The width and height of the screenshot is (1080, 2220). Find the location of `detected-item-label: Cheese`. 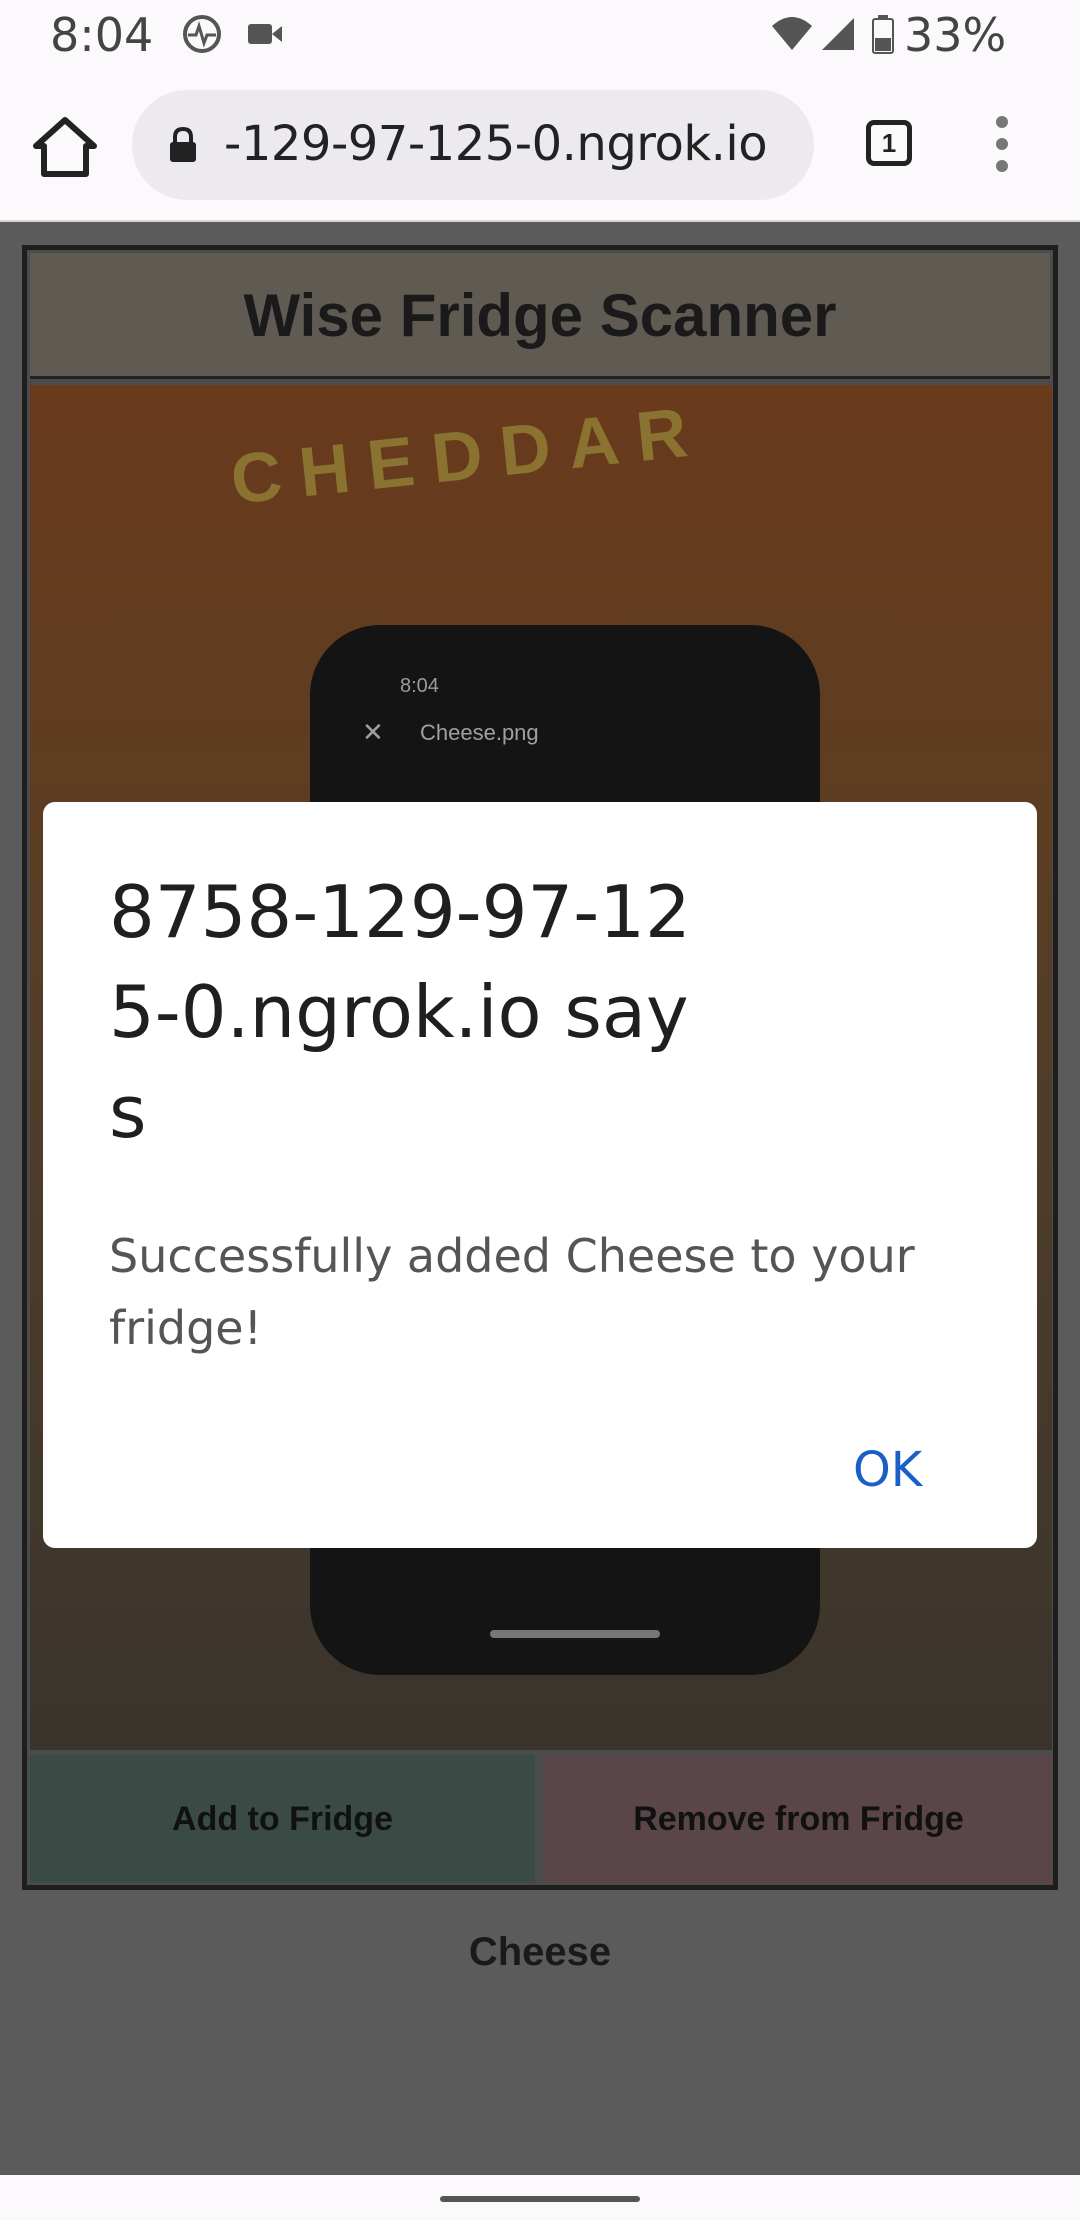

detected-item-label: Cheese is located at coordinates (540, 1952).